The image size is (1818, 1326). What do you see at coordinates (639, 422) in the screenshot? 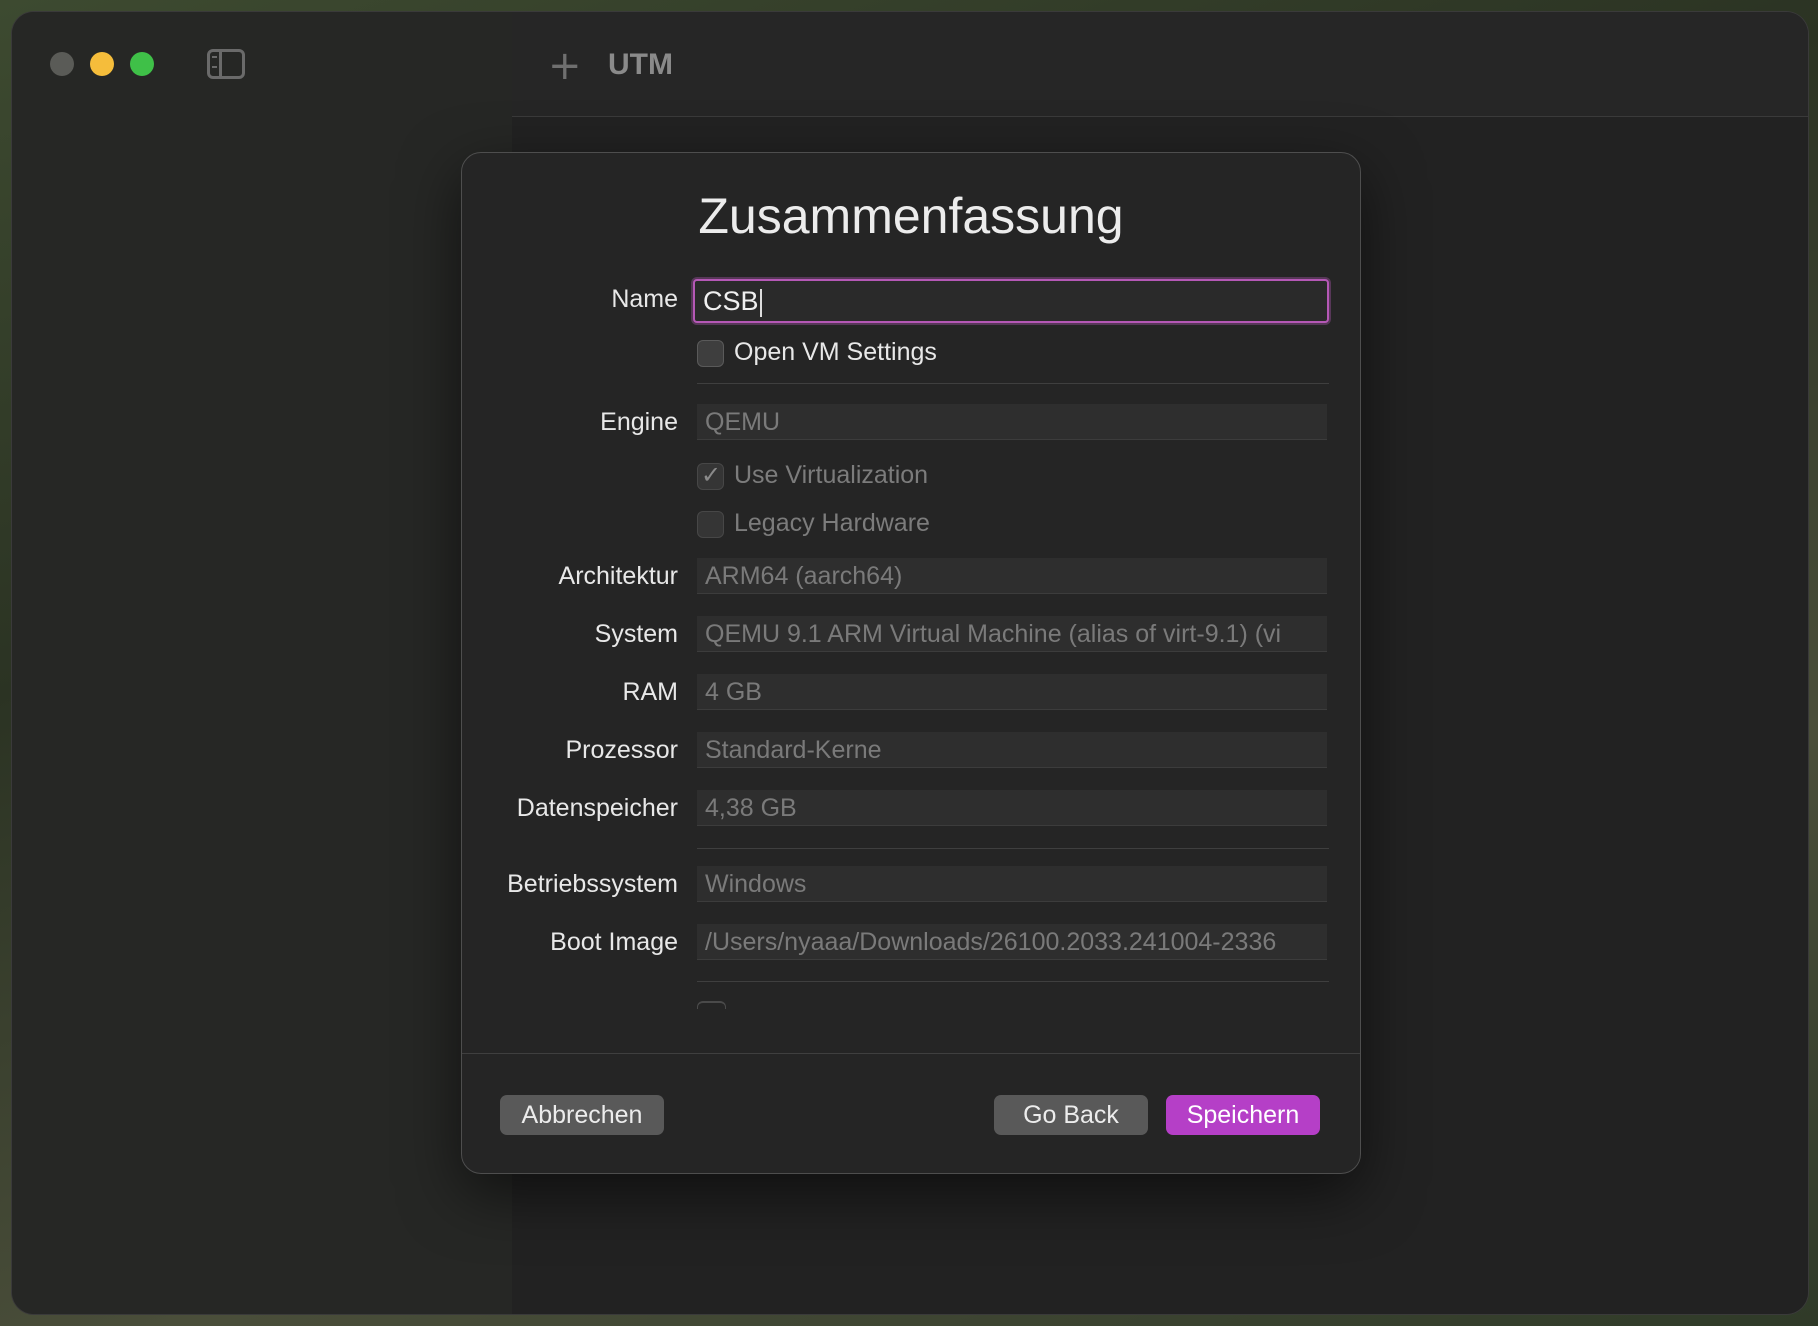
I see `engine-label: Engine` at bounding box center [639, 422].